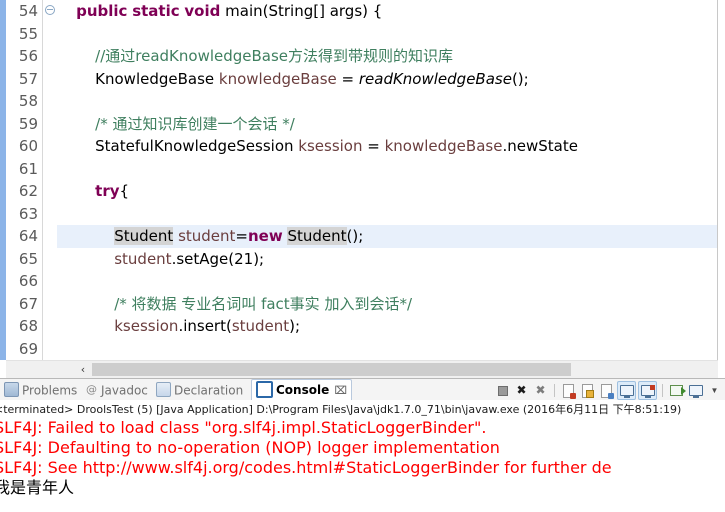  I want to click on remove-all-terminated-button: ✖, so click(540, 390).